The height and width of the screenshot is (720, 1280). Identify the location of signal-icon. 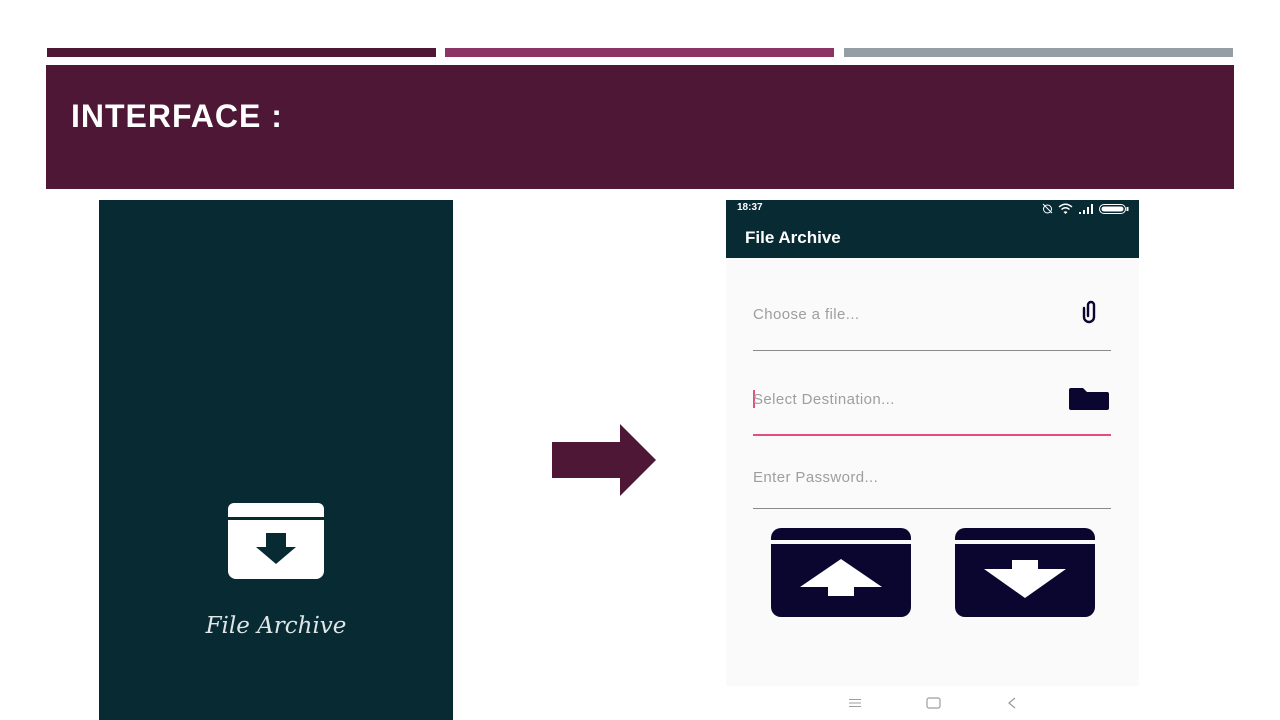
(1086, 208).